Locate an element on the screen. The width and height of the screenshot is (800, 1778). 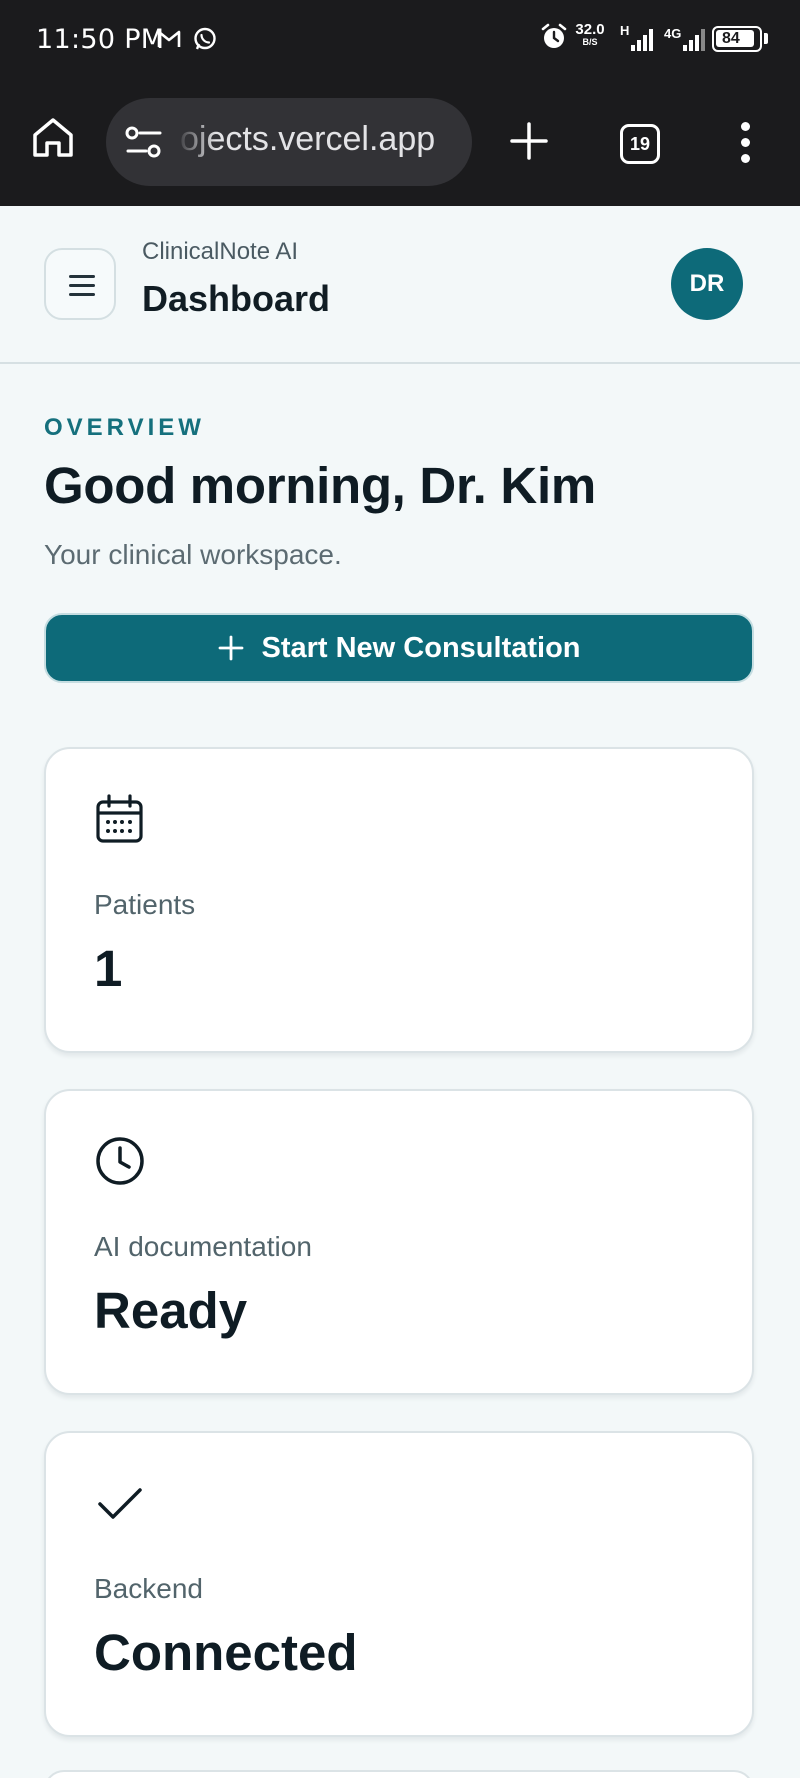
sim1-label: H is located at coordinates (625, 30).